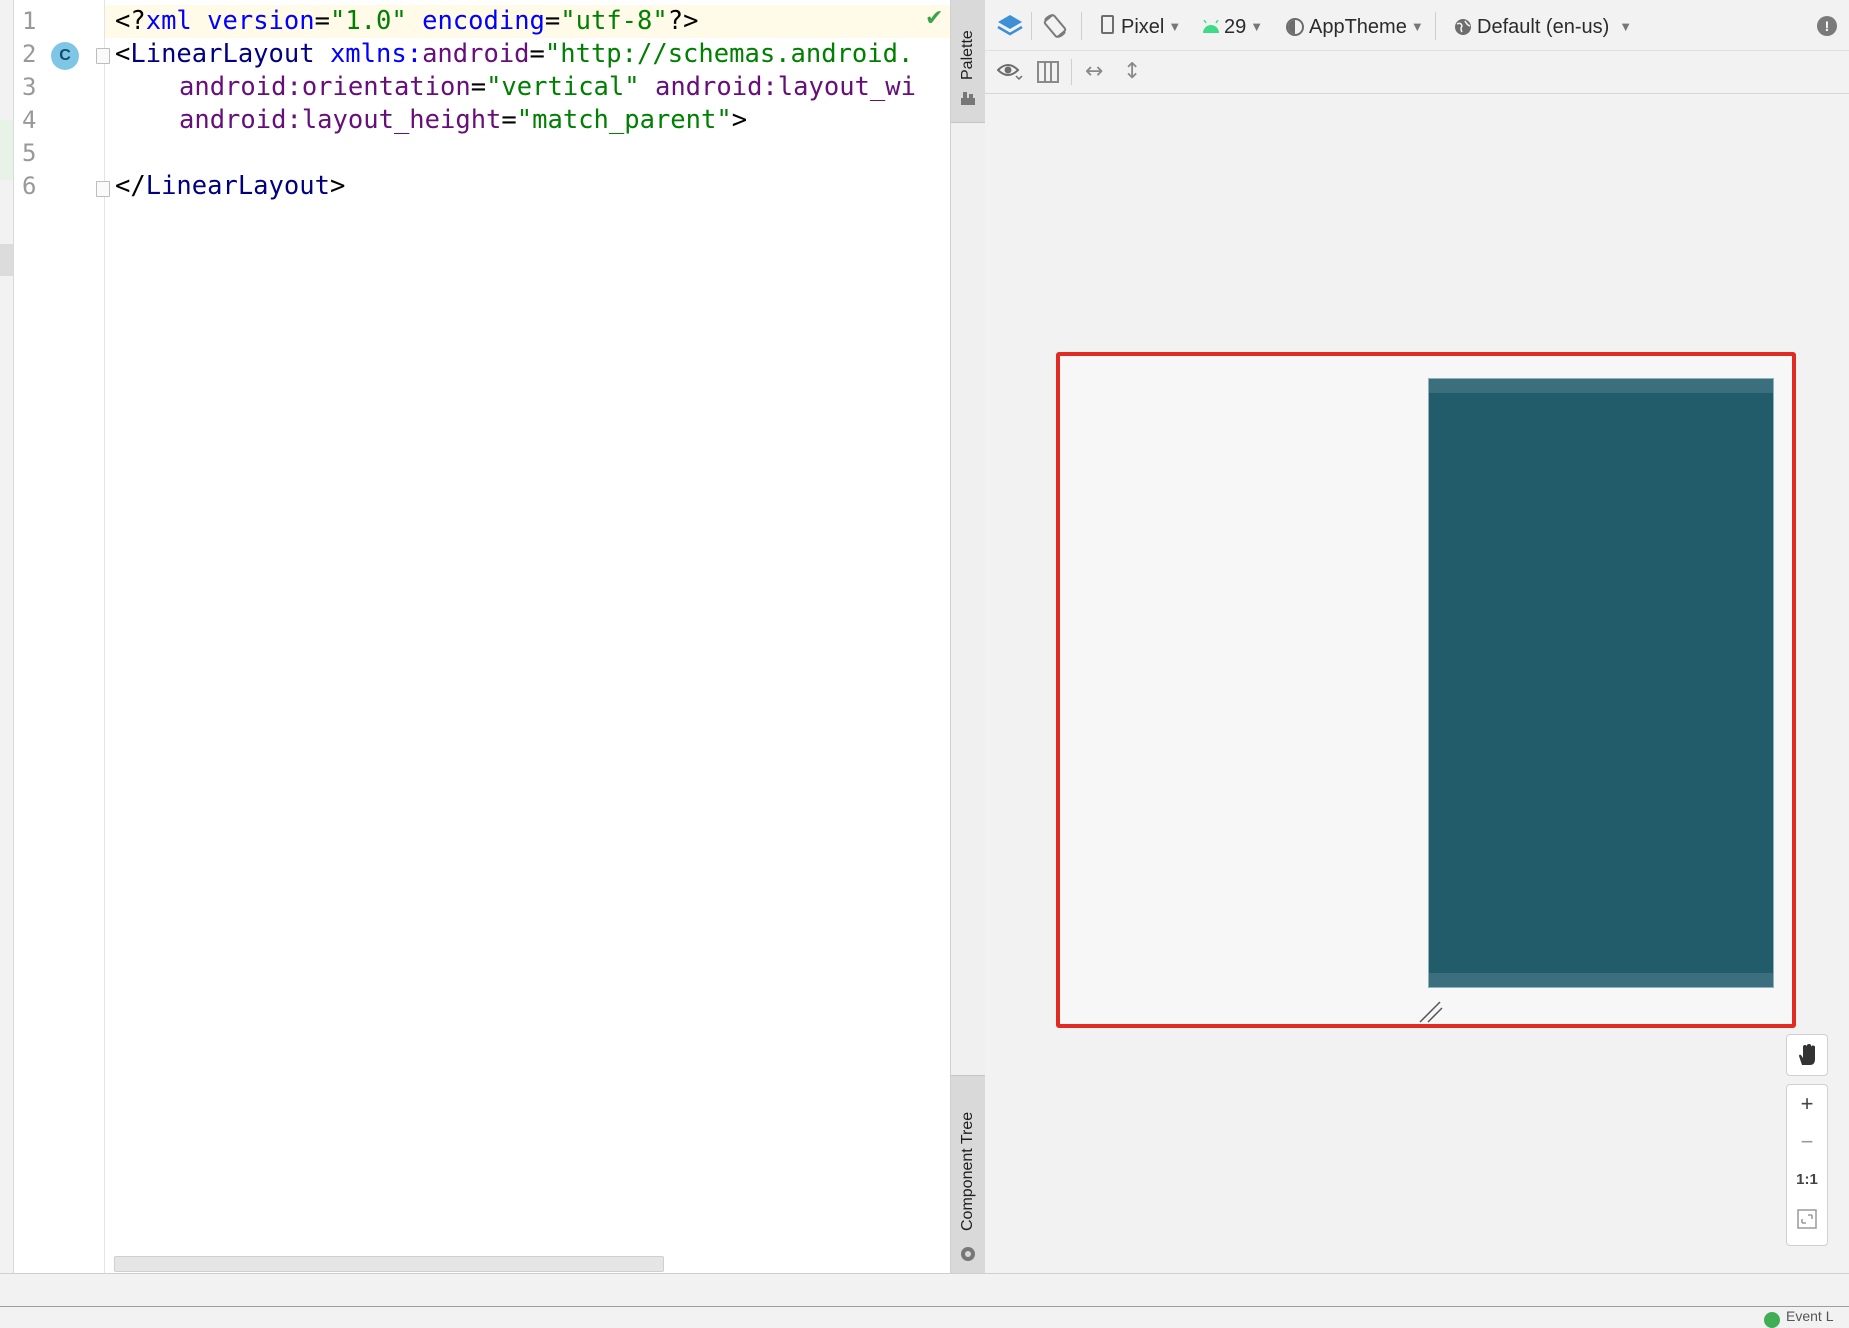 The image size is (1849, 1328). I want to click on scroll-marker, so click(6, 260).